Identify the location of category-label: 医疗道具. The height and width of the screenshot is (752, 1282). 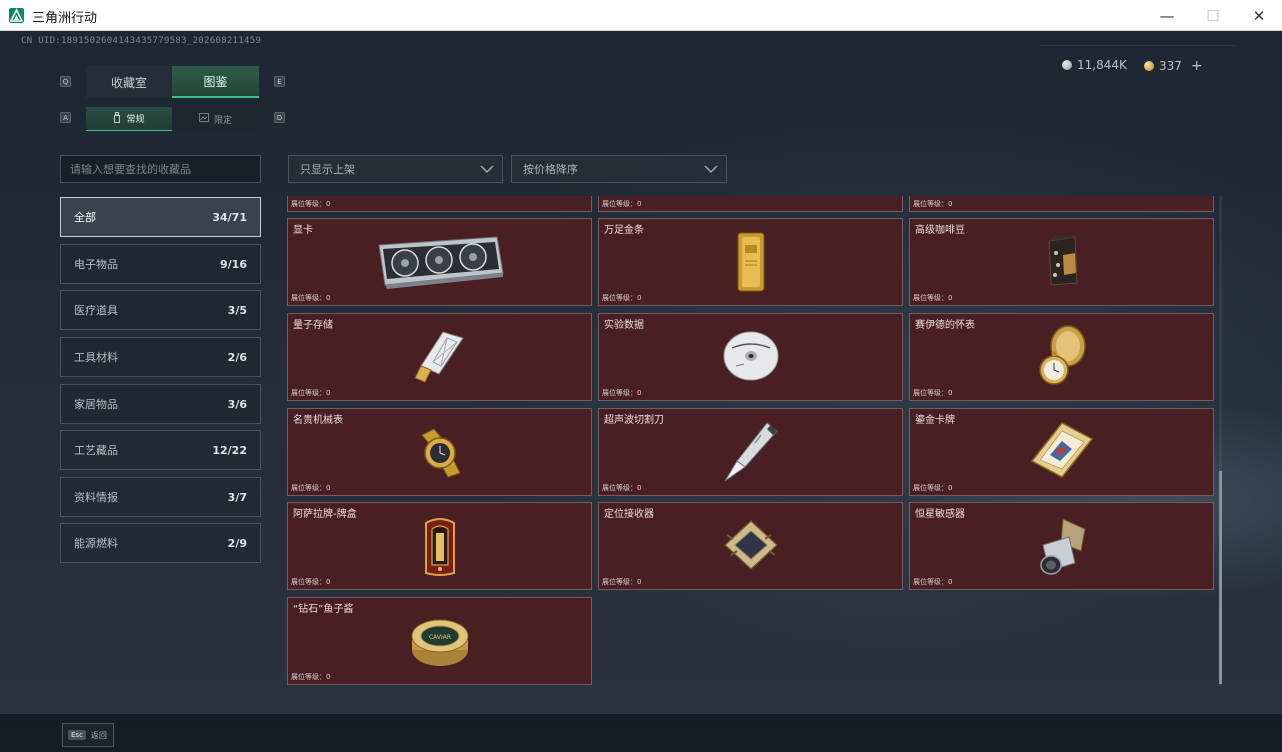
(96, 310).